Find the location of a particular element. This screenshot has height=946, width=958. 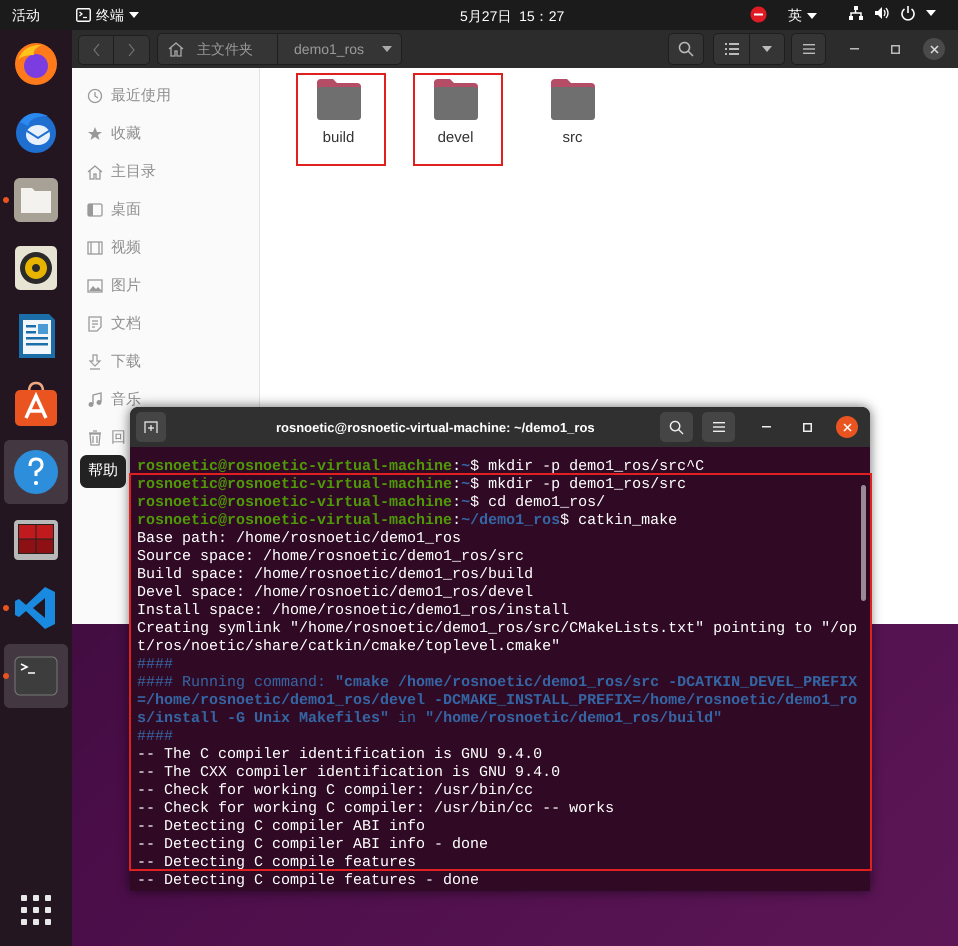

list-icon is located at coordinates (731, 49).